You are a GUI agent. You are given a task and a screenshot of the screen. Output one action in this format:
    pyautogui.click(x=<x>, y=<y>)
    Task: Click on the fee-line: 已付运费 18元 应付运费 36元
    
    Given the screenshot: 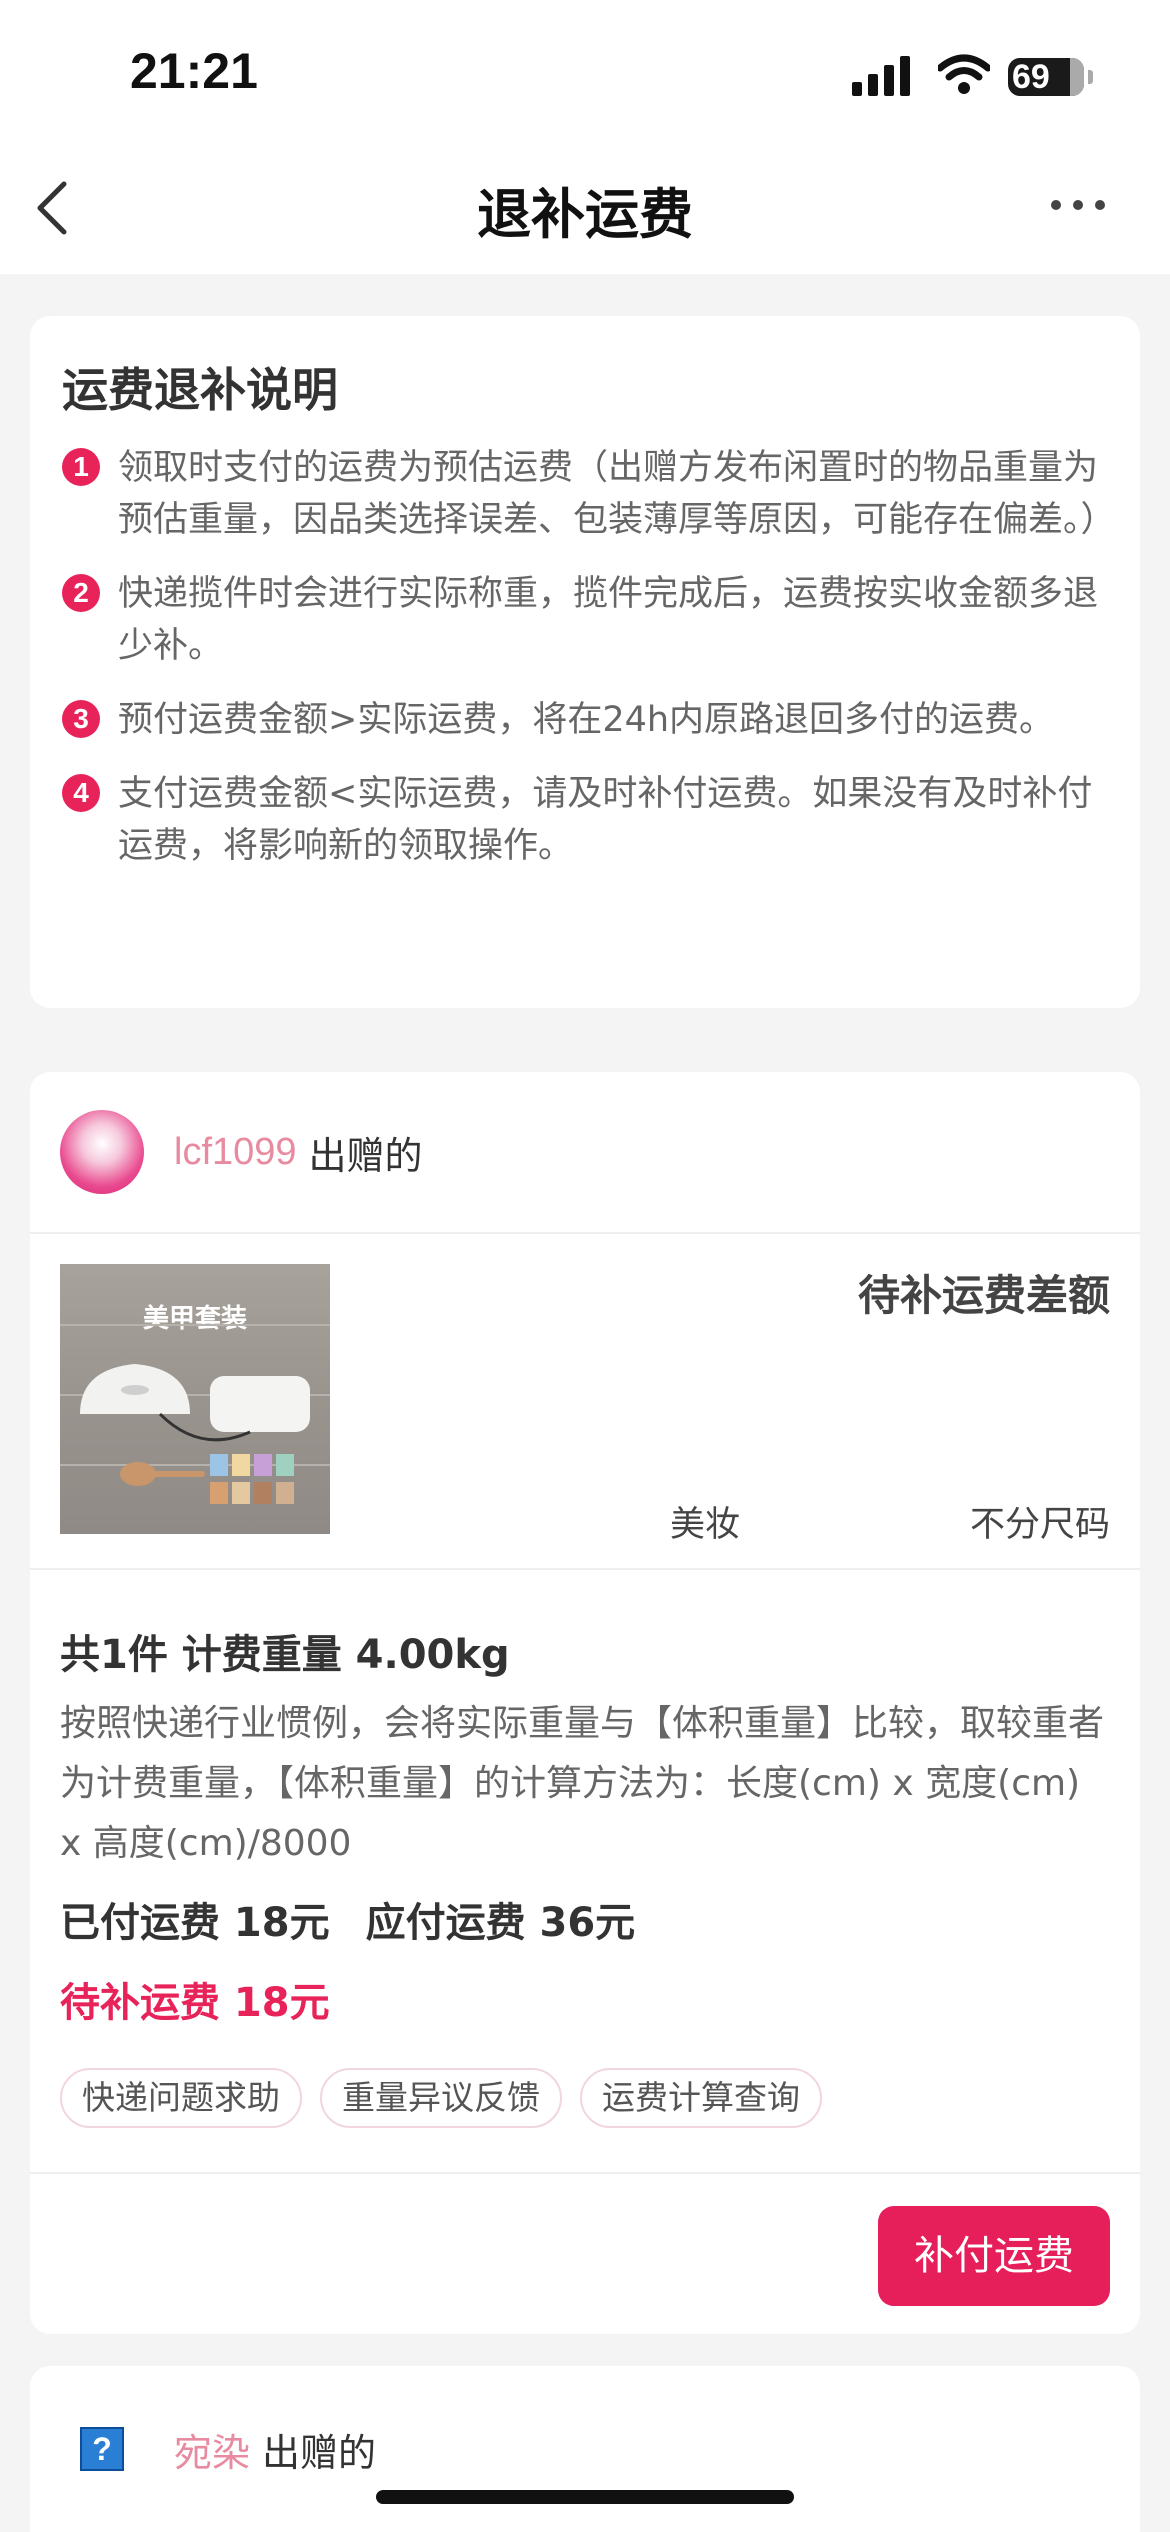 What is the action you would take?
    pyautogui.click(x=585, y=1919)
    